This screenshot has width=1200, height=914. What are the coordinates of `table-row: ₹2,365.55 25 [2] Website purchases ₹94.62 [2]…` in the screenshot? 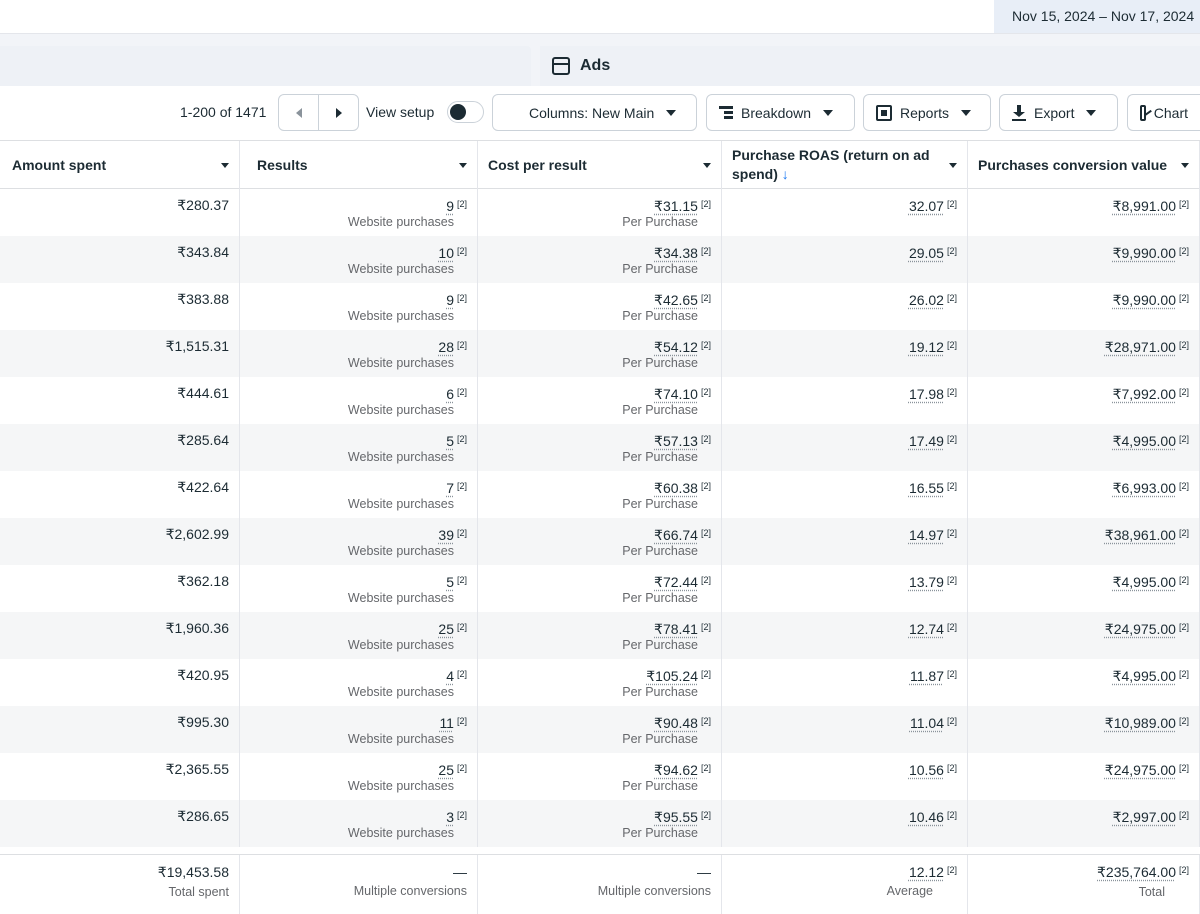 It's located at (600, 776).